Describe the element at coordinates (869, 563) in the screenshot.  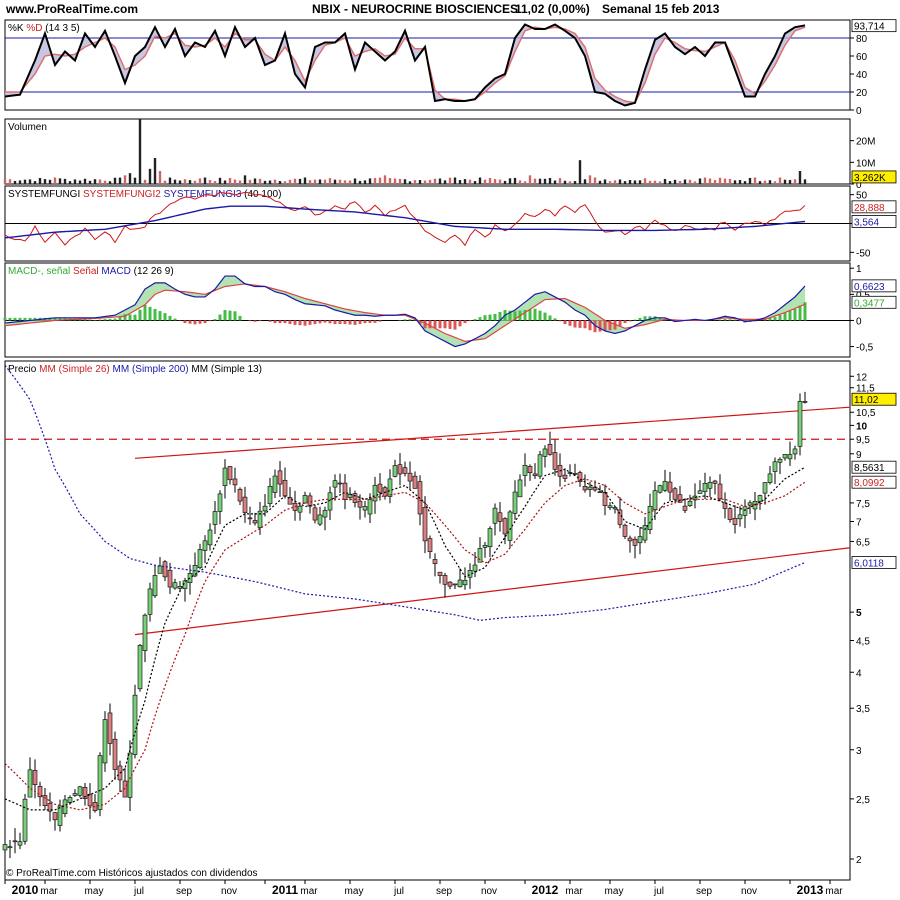
I see `price-value-label: 6,0118` at that location.